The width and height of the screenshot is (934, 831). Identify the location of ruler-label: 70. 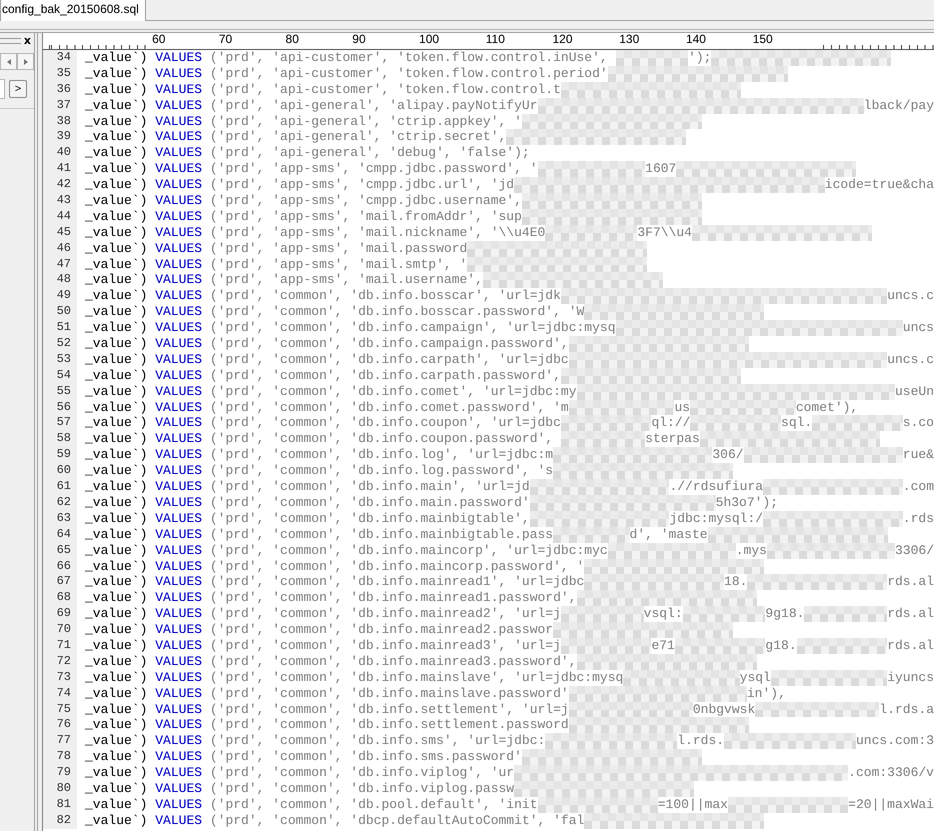
(225, 39).